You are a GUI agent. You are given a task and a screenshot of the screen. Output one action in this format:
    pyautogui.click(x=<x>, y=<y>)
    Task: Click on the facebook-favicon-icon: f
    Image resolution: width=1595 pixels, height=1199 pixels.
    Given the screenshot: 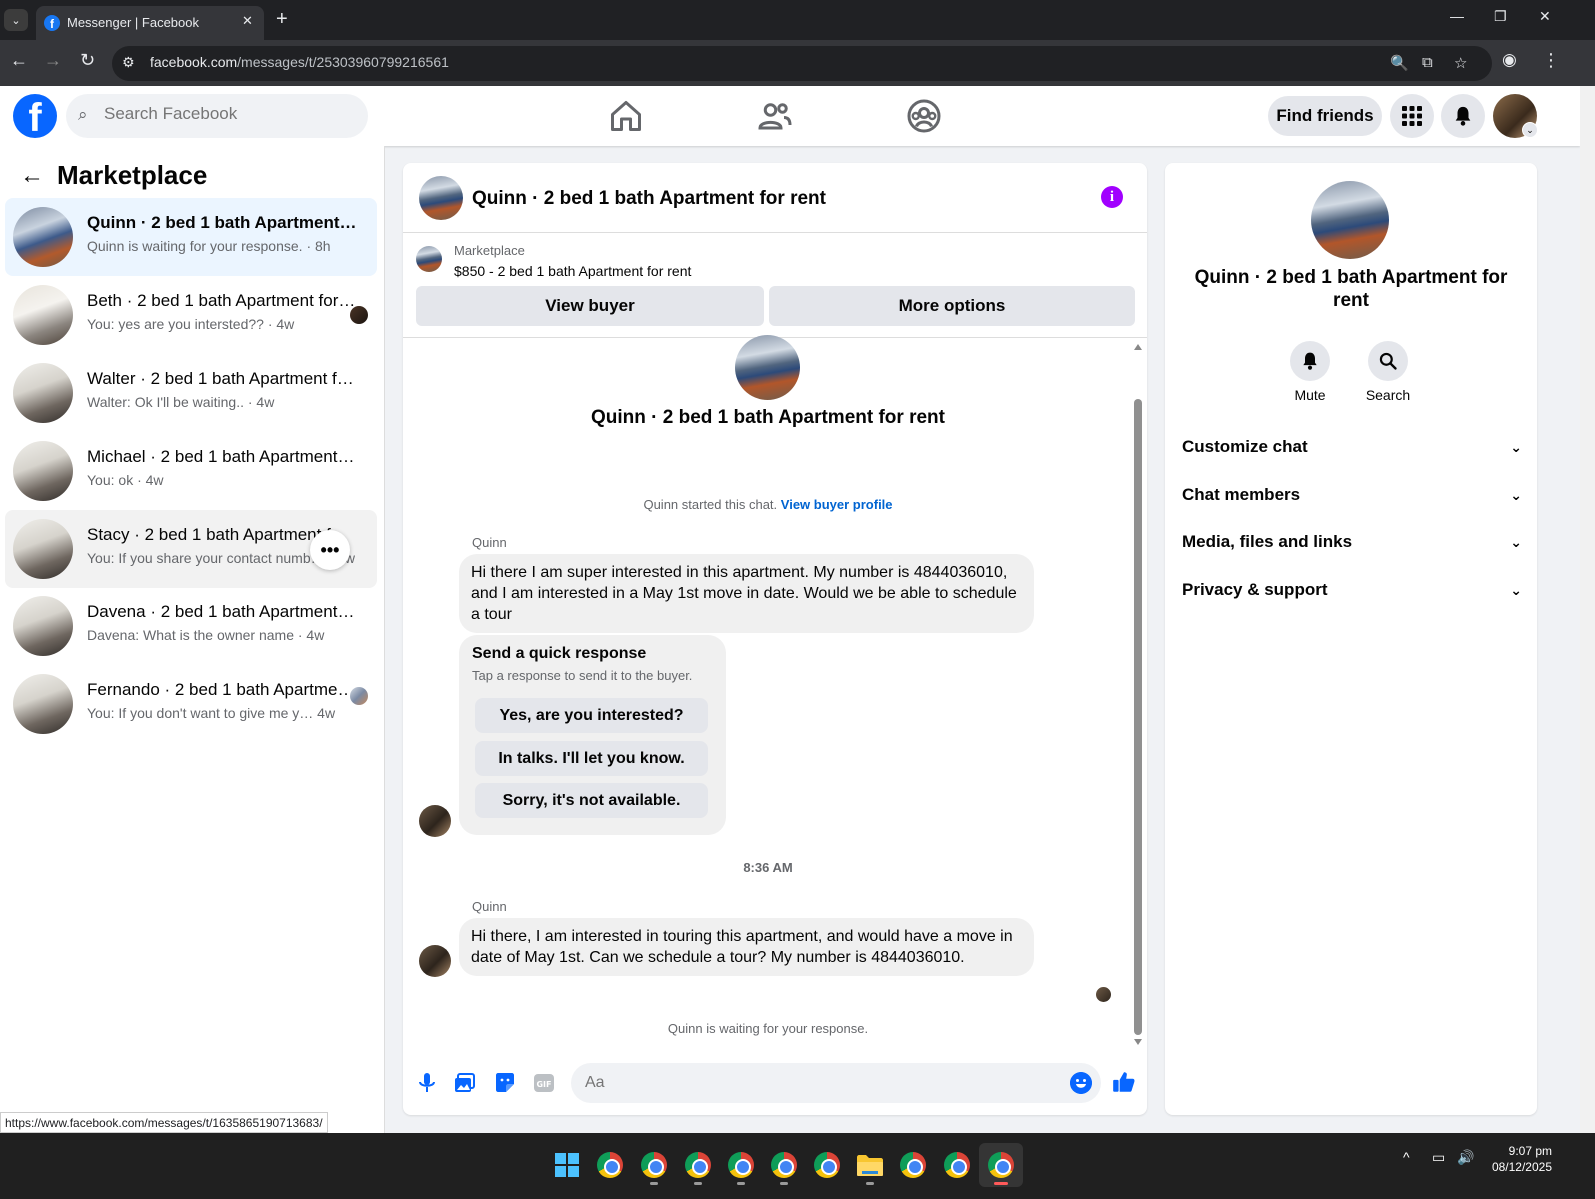 What is the action you would take?
    pyautogui.click(x=52, y=23)
    